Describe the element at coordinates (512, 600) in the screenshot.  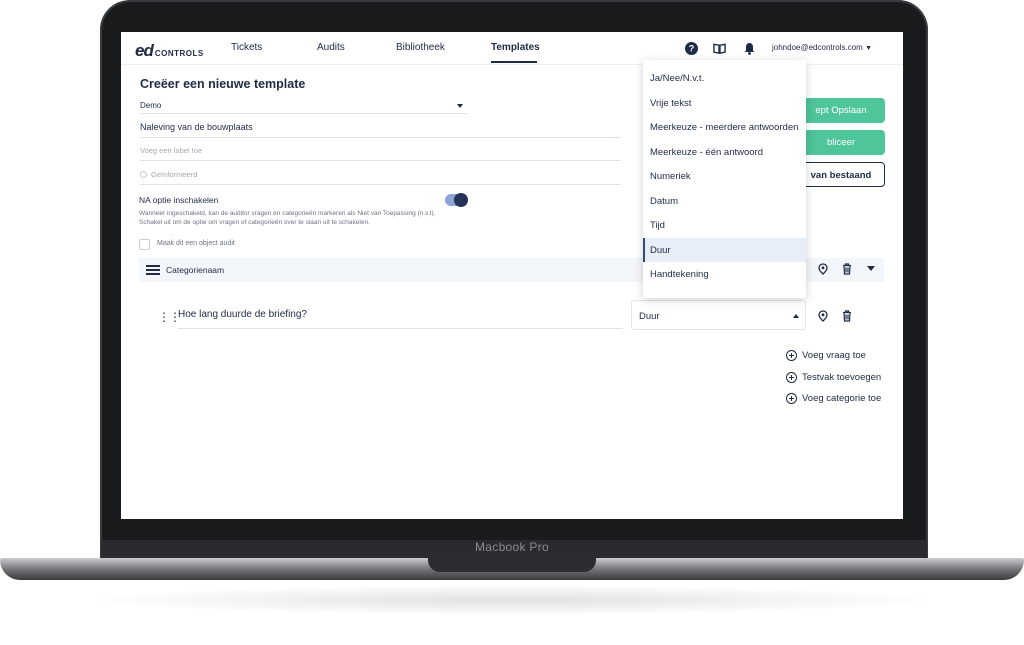
I see `floor-shadow` at that location.